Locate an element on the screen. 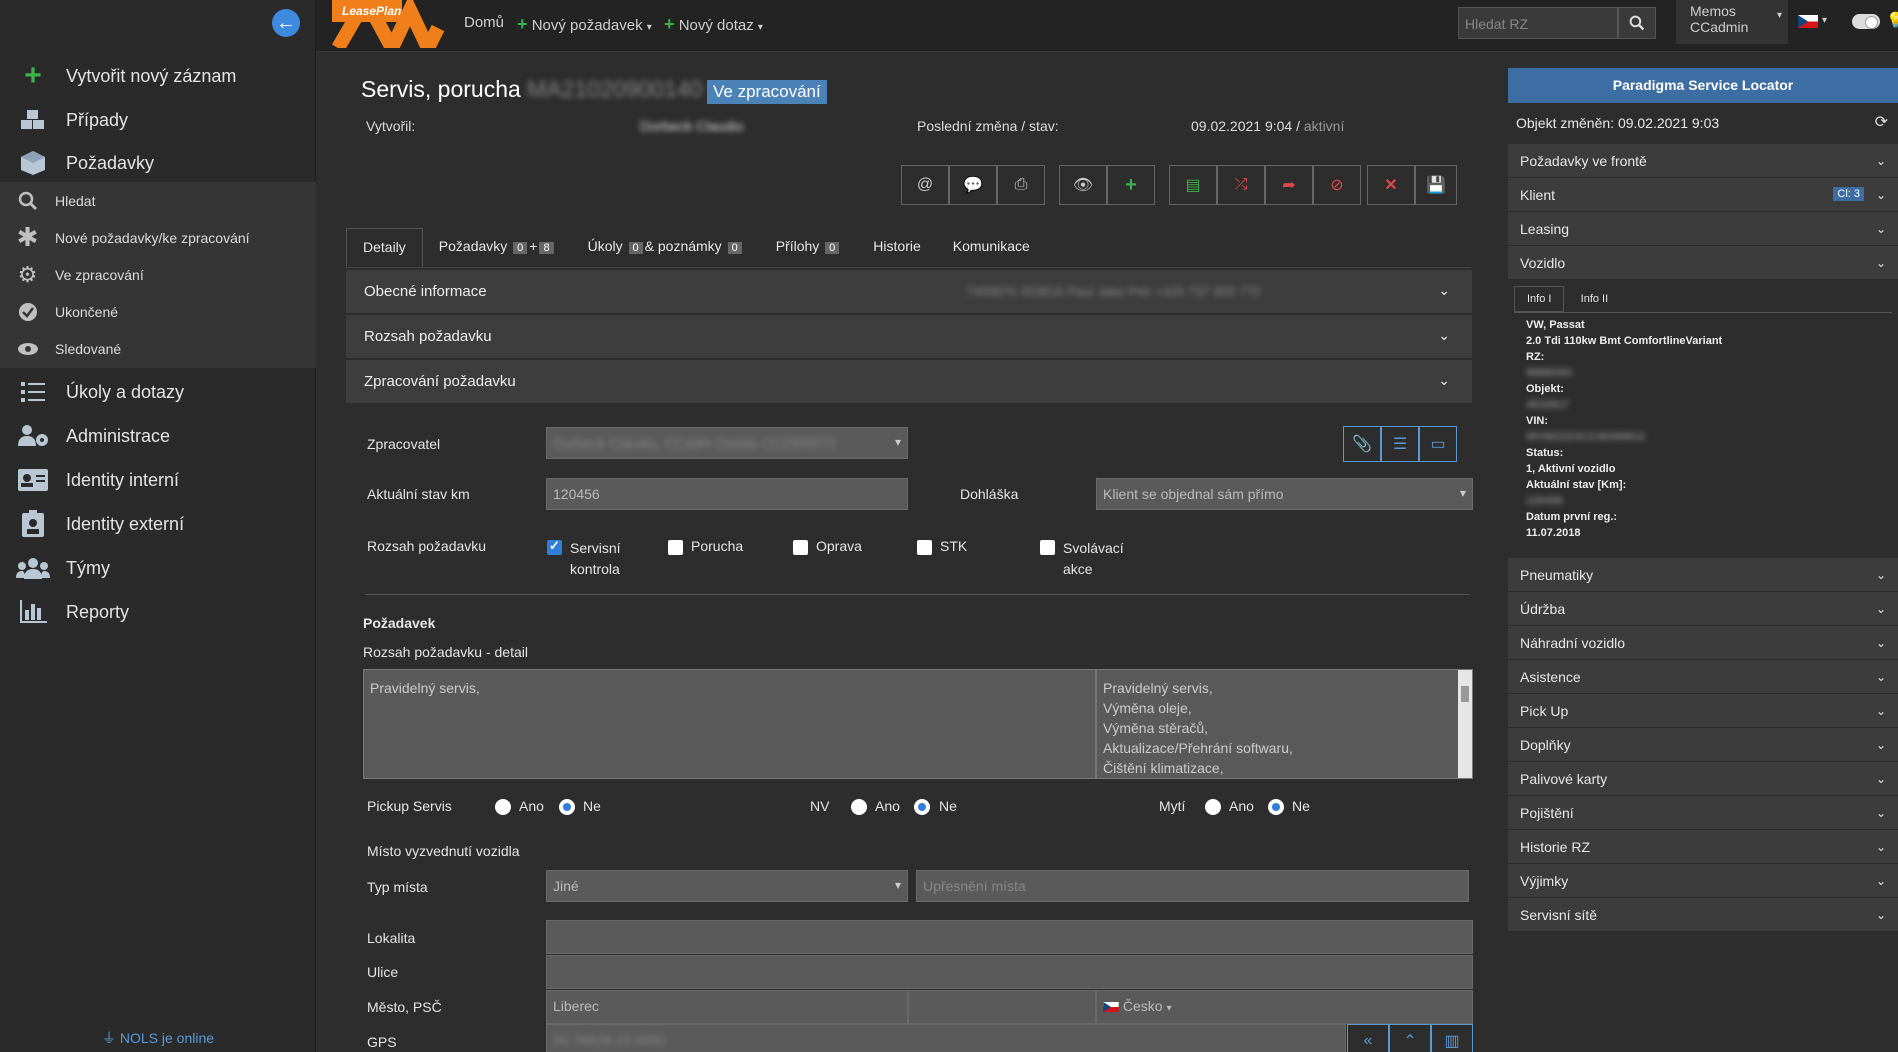 The width and height of the screenshot is (1898, 1052). checkbox-stk is located at coordinates (924, 547).